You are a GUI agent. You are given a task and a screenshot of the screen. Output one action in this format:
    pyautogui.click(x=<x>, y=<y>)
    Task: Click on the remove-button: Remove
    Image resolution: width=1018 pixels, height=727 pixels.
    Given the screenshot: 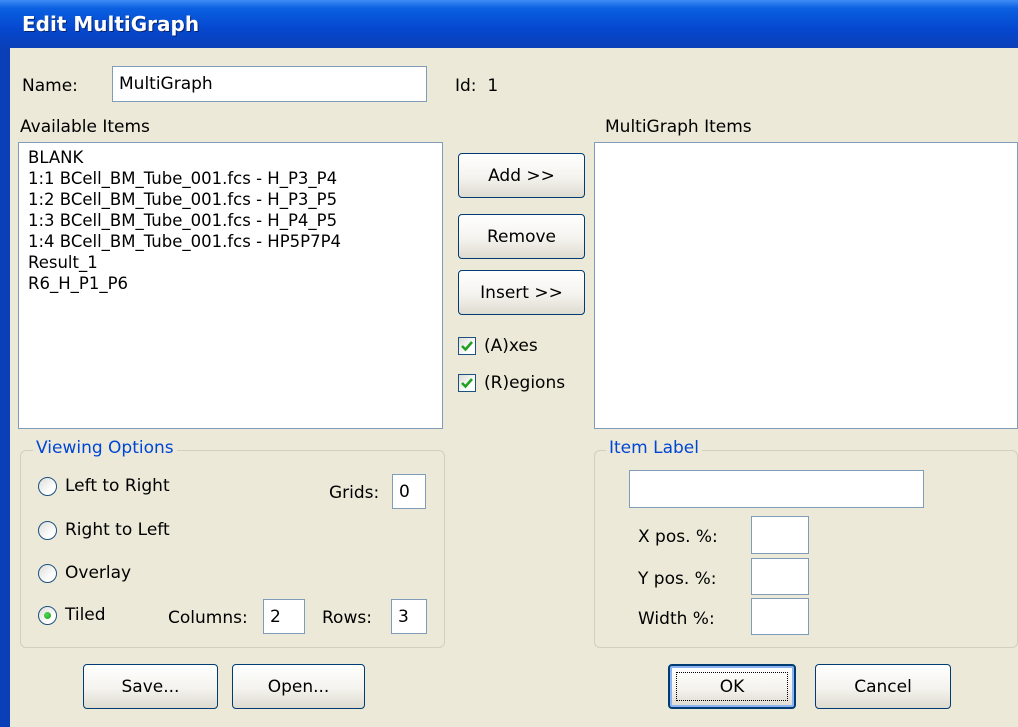 What is the action you would take?
    pyautogui.click(x=521, y=236)
    